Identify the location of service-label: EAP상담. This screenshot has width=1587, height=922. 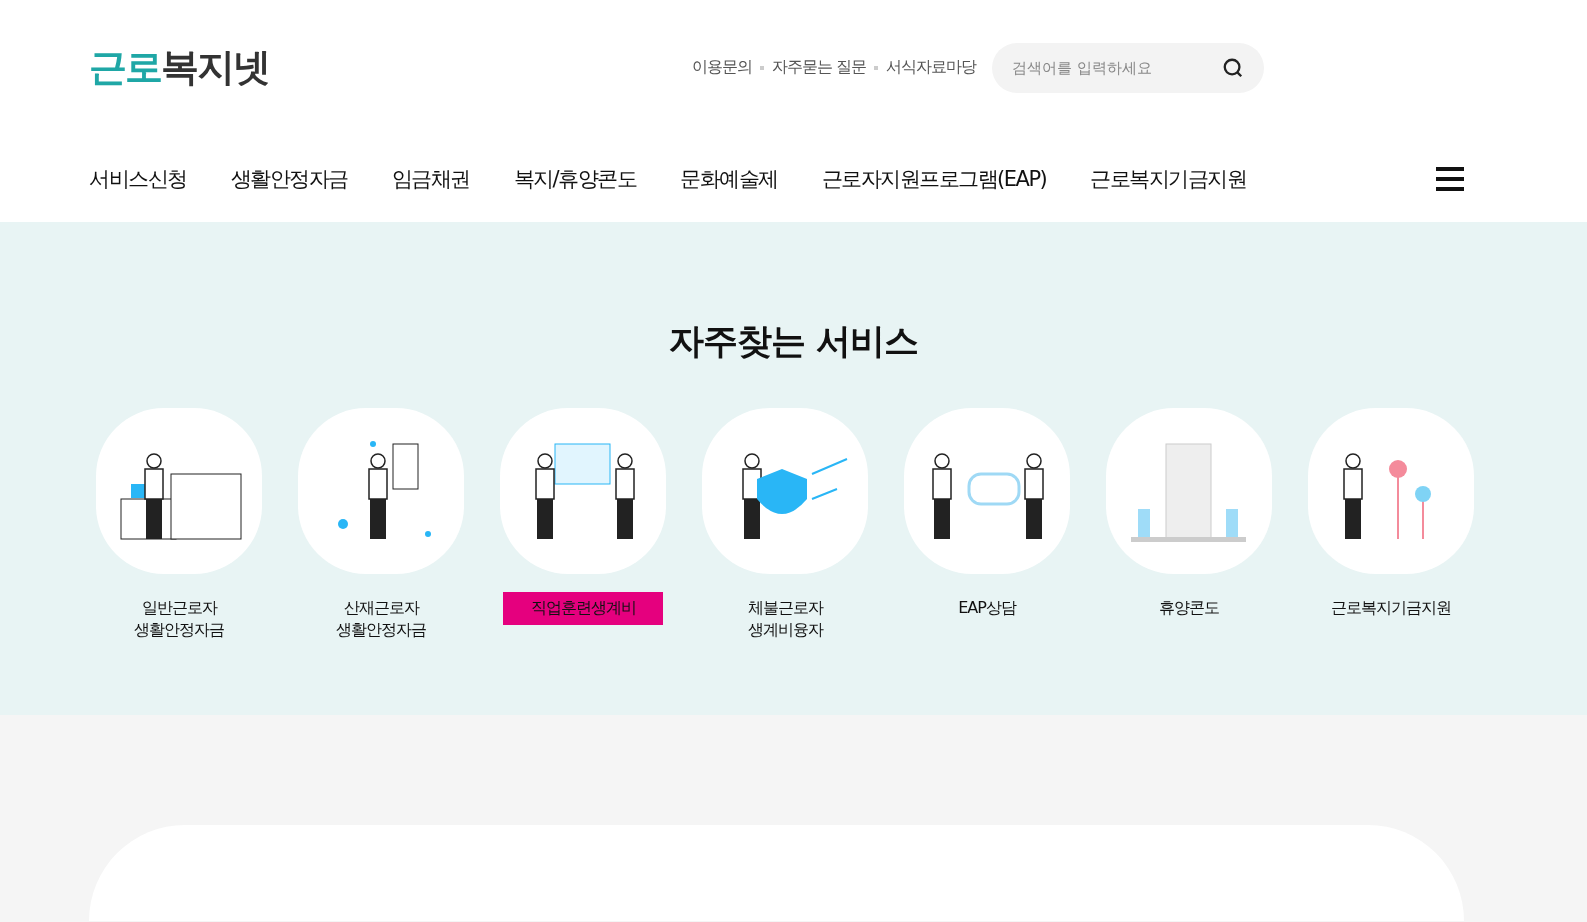
(987, 608).